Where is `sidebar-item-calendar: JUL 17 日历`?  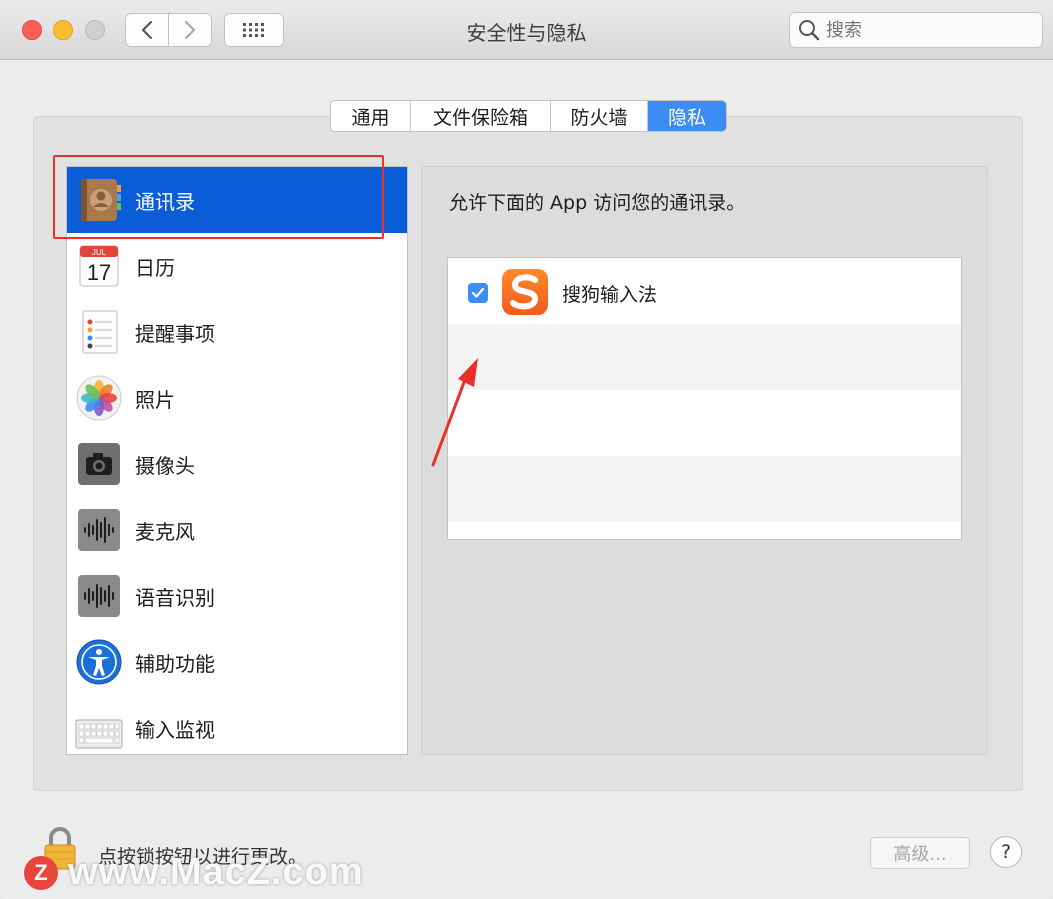 sidebar-item-calendar: JUL 17 日历 is located at coordinates (237, 266).